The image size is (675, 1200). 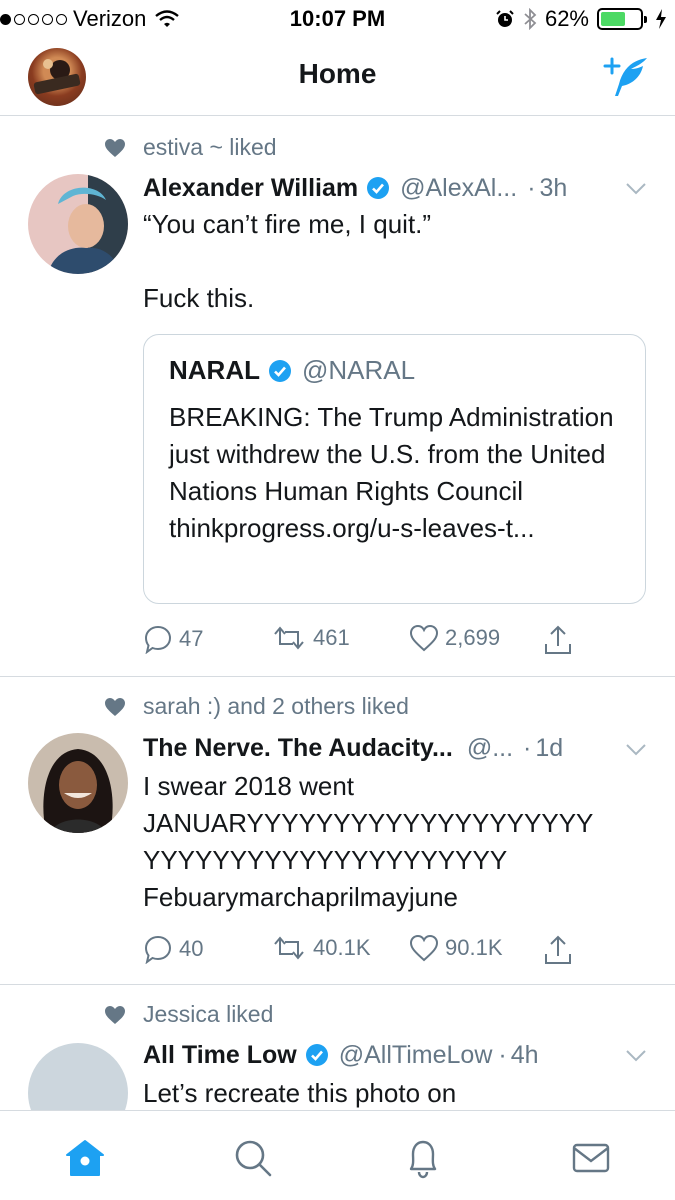 I want to click on retweet-button: 461, so click(x=310, y=638).